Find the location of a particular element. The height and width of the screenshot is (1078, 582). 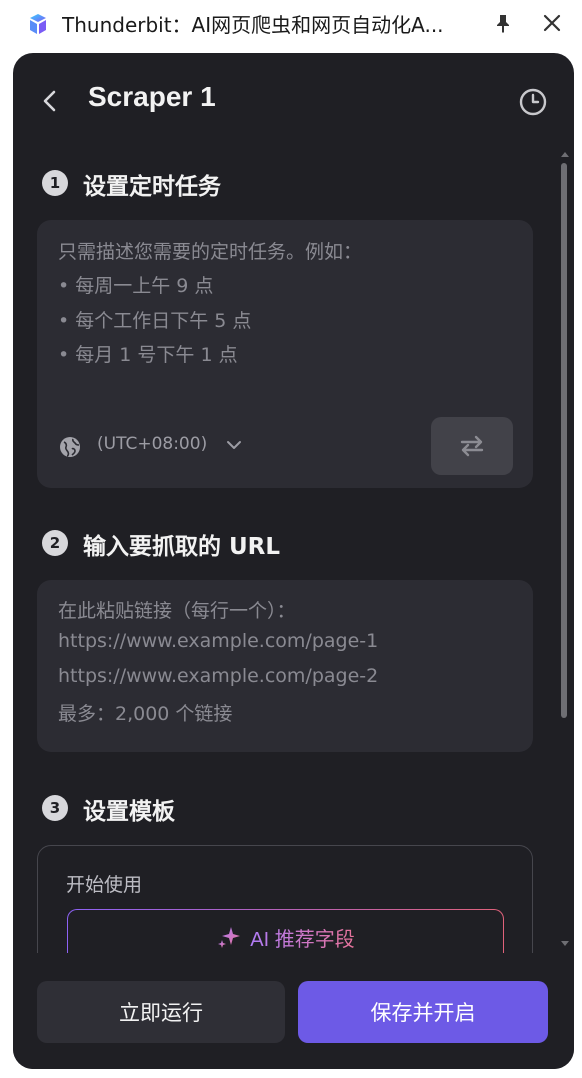

scroll-down-arrow-icon is located at coordinates (565, 944).